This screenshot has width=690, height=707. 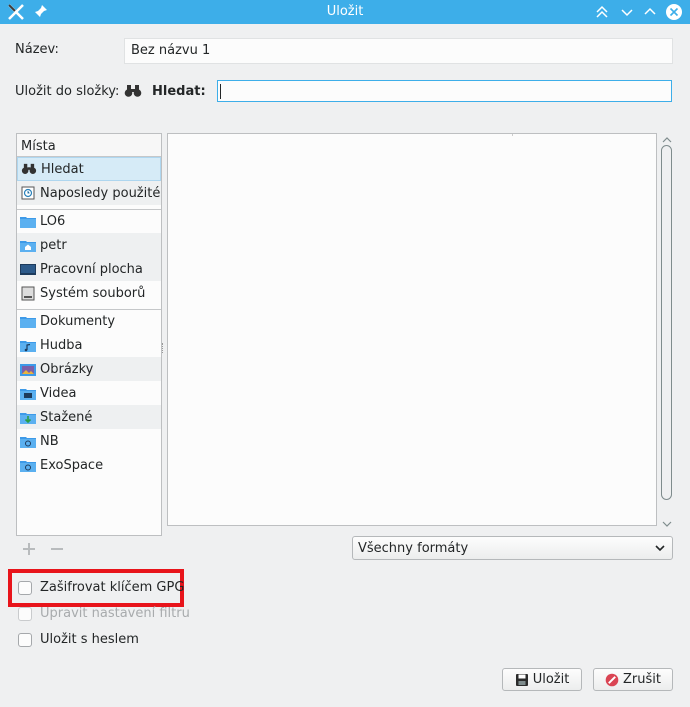 What do you see at coordinates (667, 524) in the screenshot?
I see `scroll-down-icon` at bounding box center [667, 524].